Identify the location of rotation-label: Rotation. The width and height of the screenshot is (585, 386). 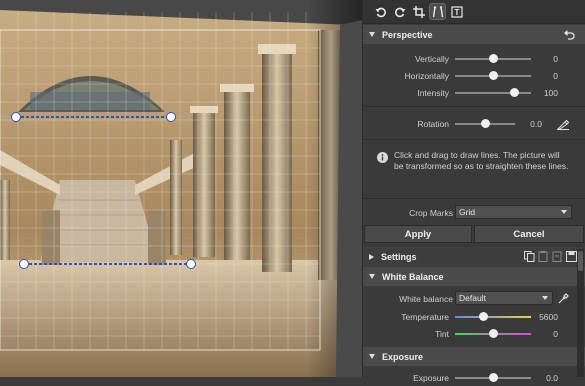
(433, 123).